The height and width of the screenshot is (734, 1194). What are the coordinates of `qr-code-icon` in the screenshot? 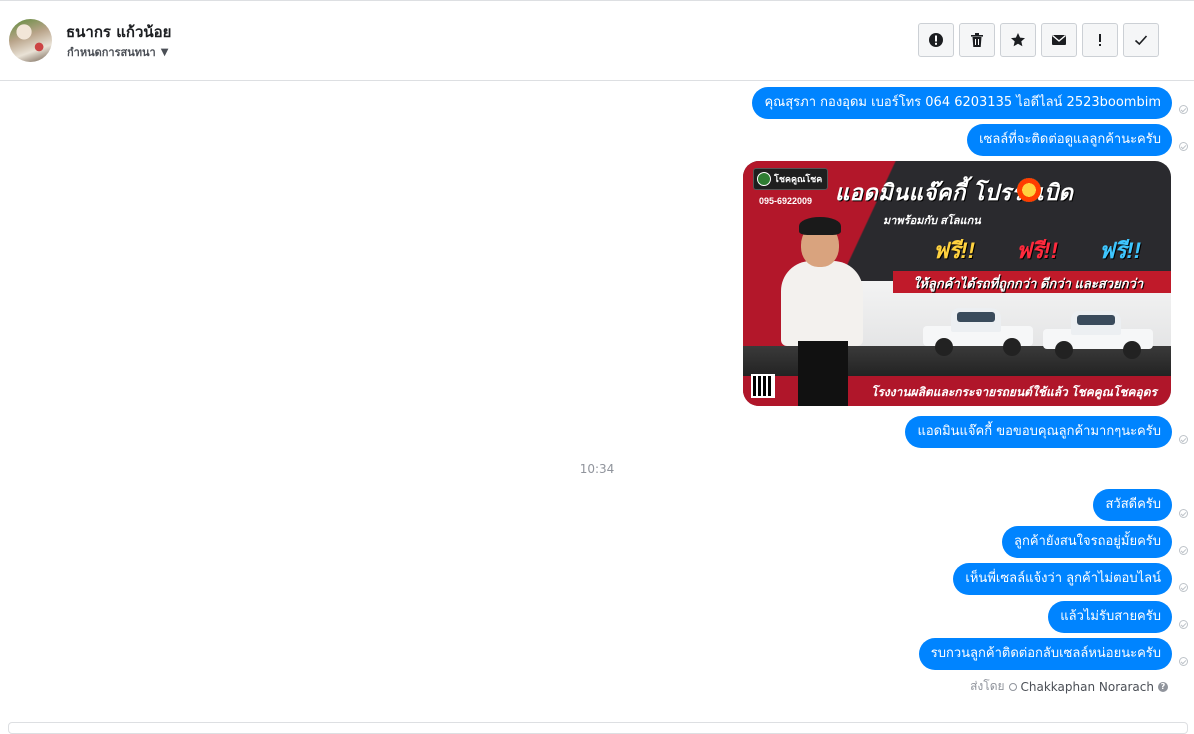 It's located at (763, 386).